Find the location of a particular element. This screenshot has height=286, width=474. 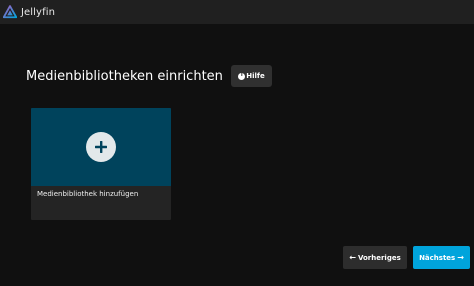

next-button: Nächstes → is located at coordinates (441, 257).